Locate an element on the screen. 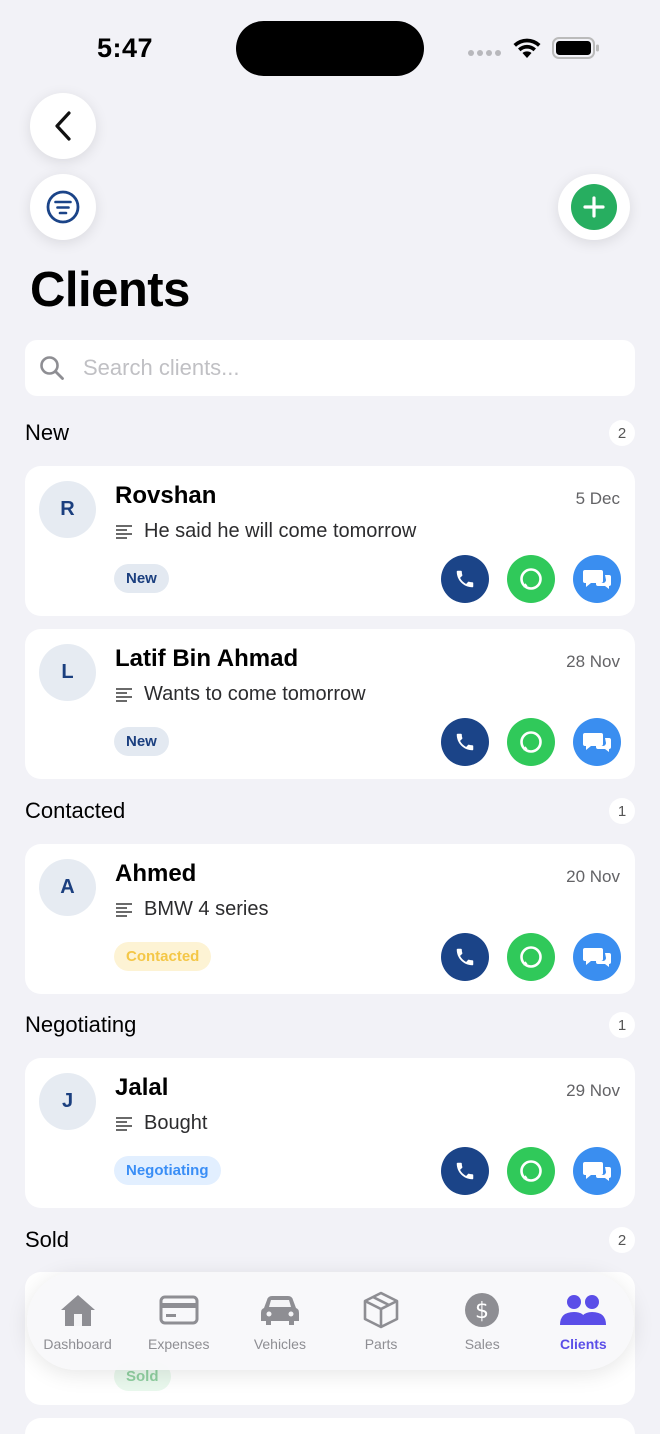  tab-label: Sales is located at coordinates (482, 1344).